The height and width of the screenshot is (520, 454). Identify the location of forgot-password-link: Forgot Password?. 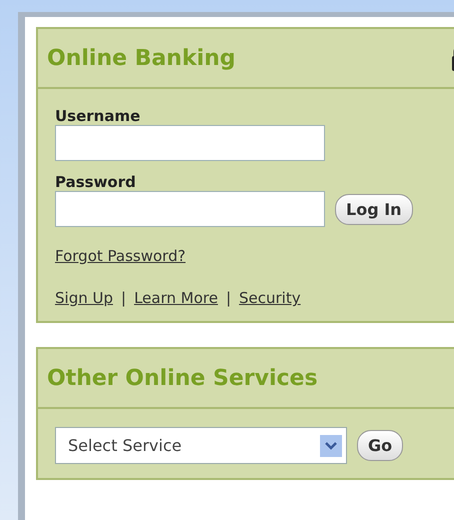
(120, 256).